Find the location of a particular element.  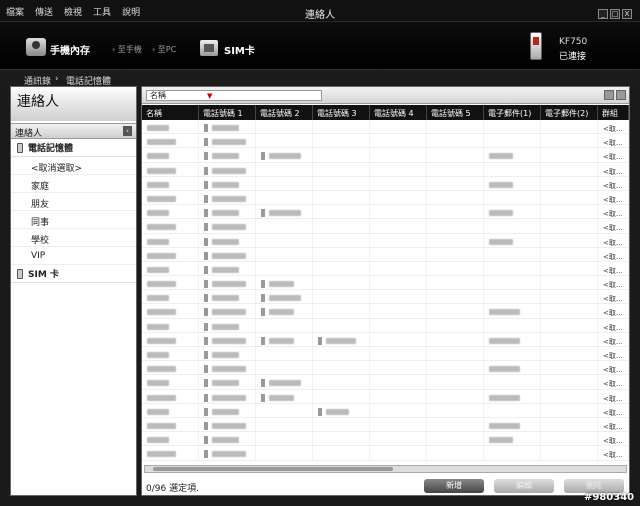

phone-memory-icon is located at coordinates (36, 47).